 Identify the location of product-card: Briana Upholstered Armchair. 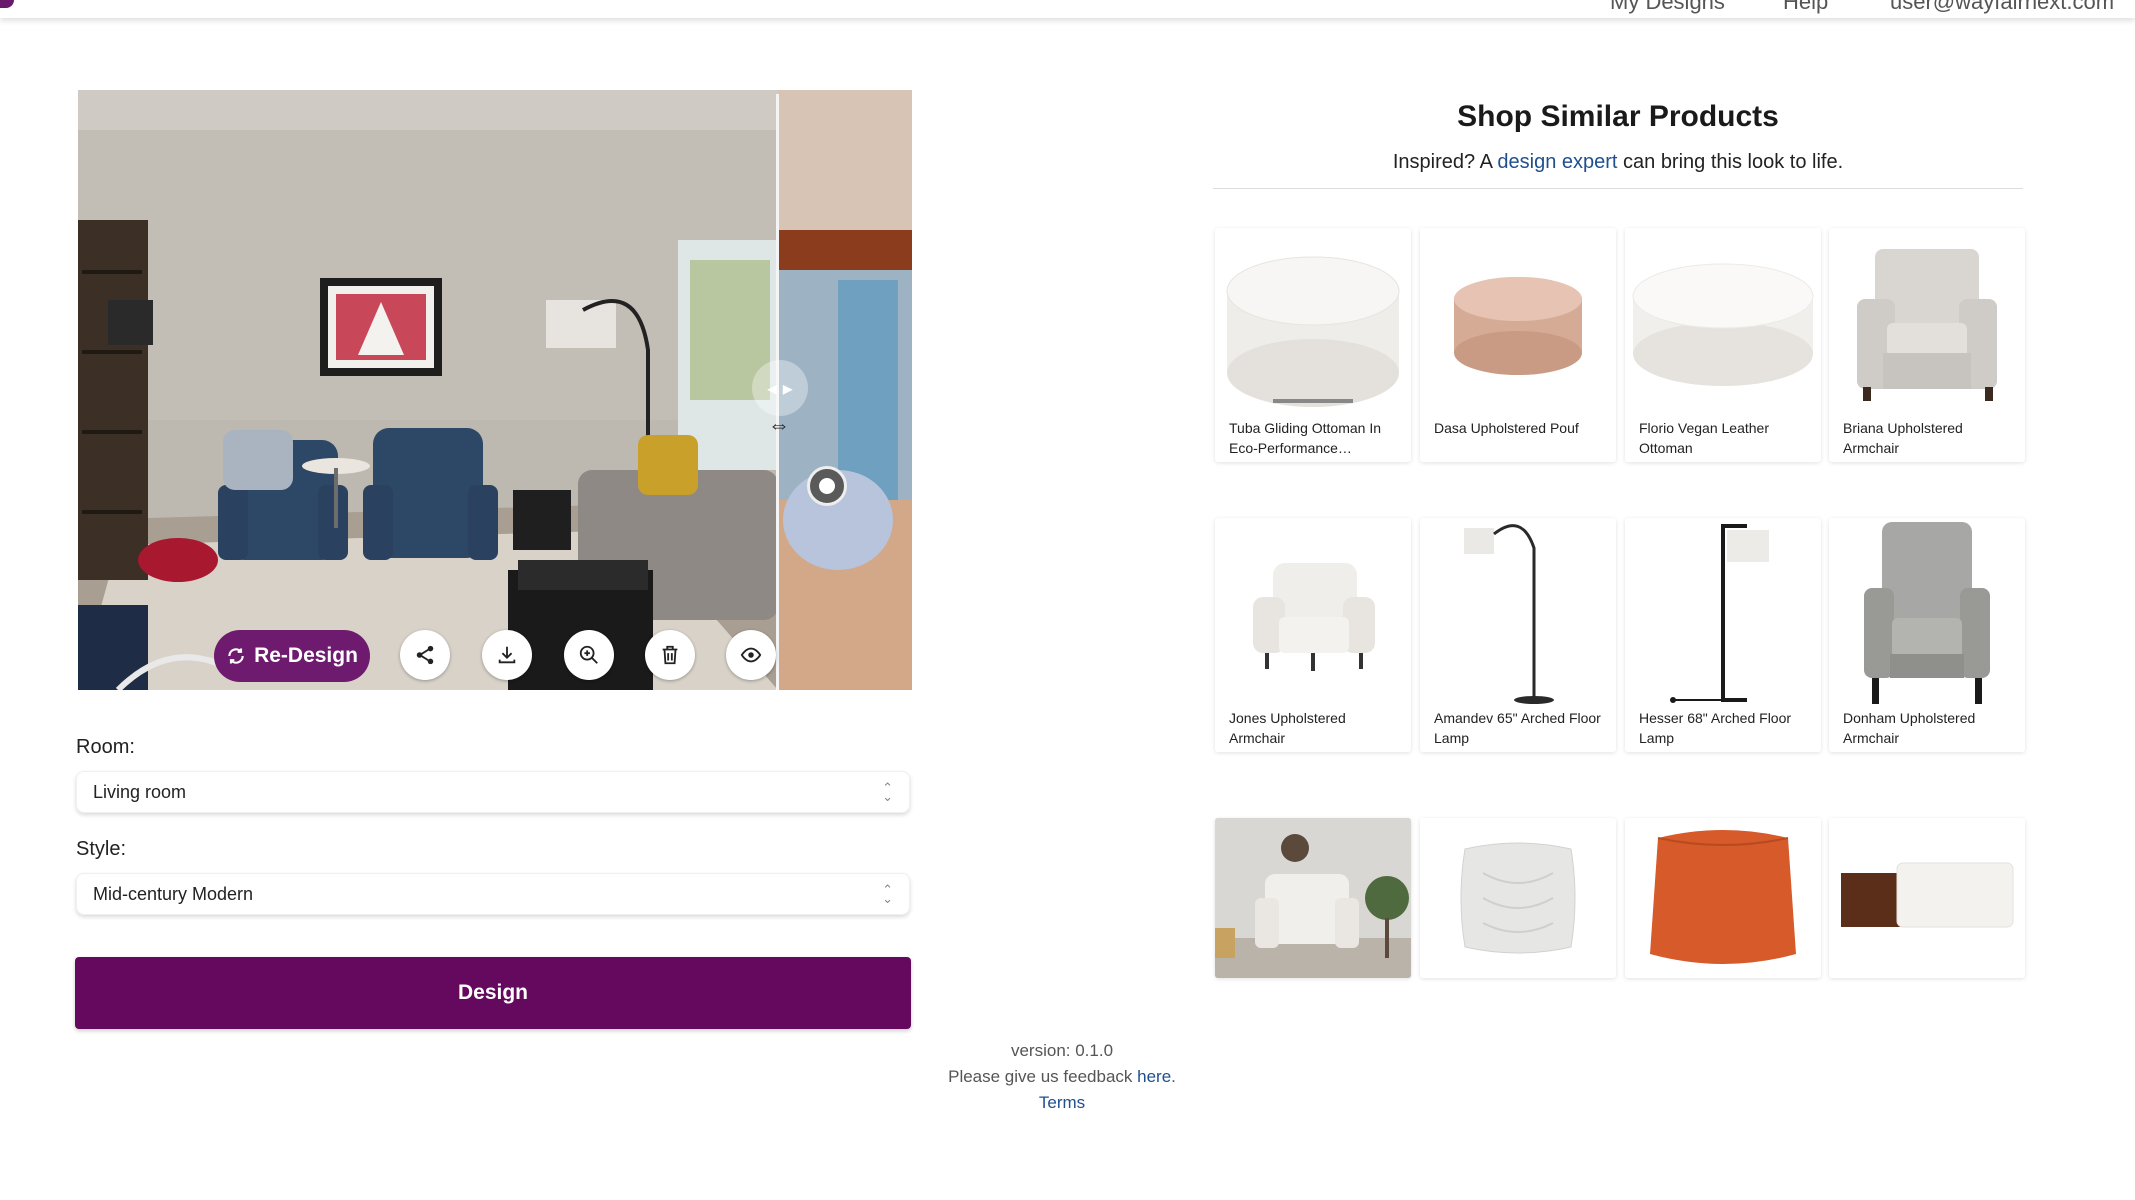
(1927, 345).